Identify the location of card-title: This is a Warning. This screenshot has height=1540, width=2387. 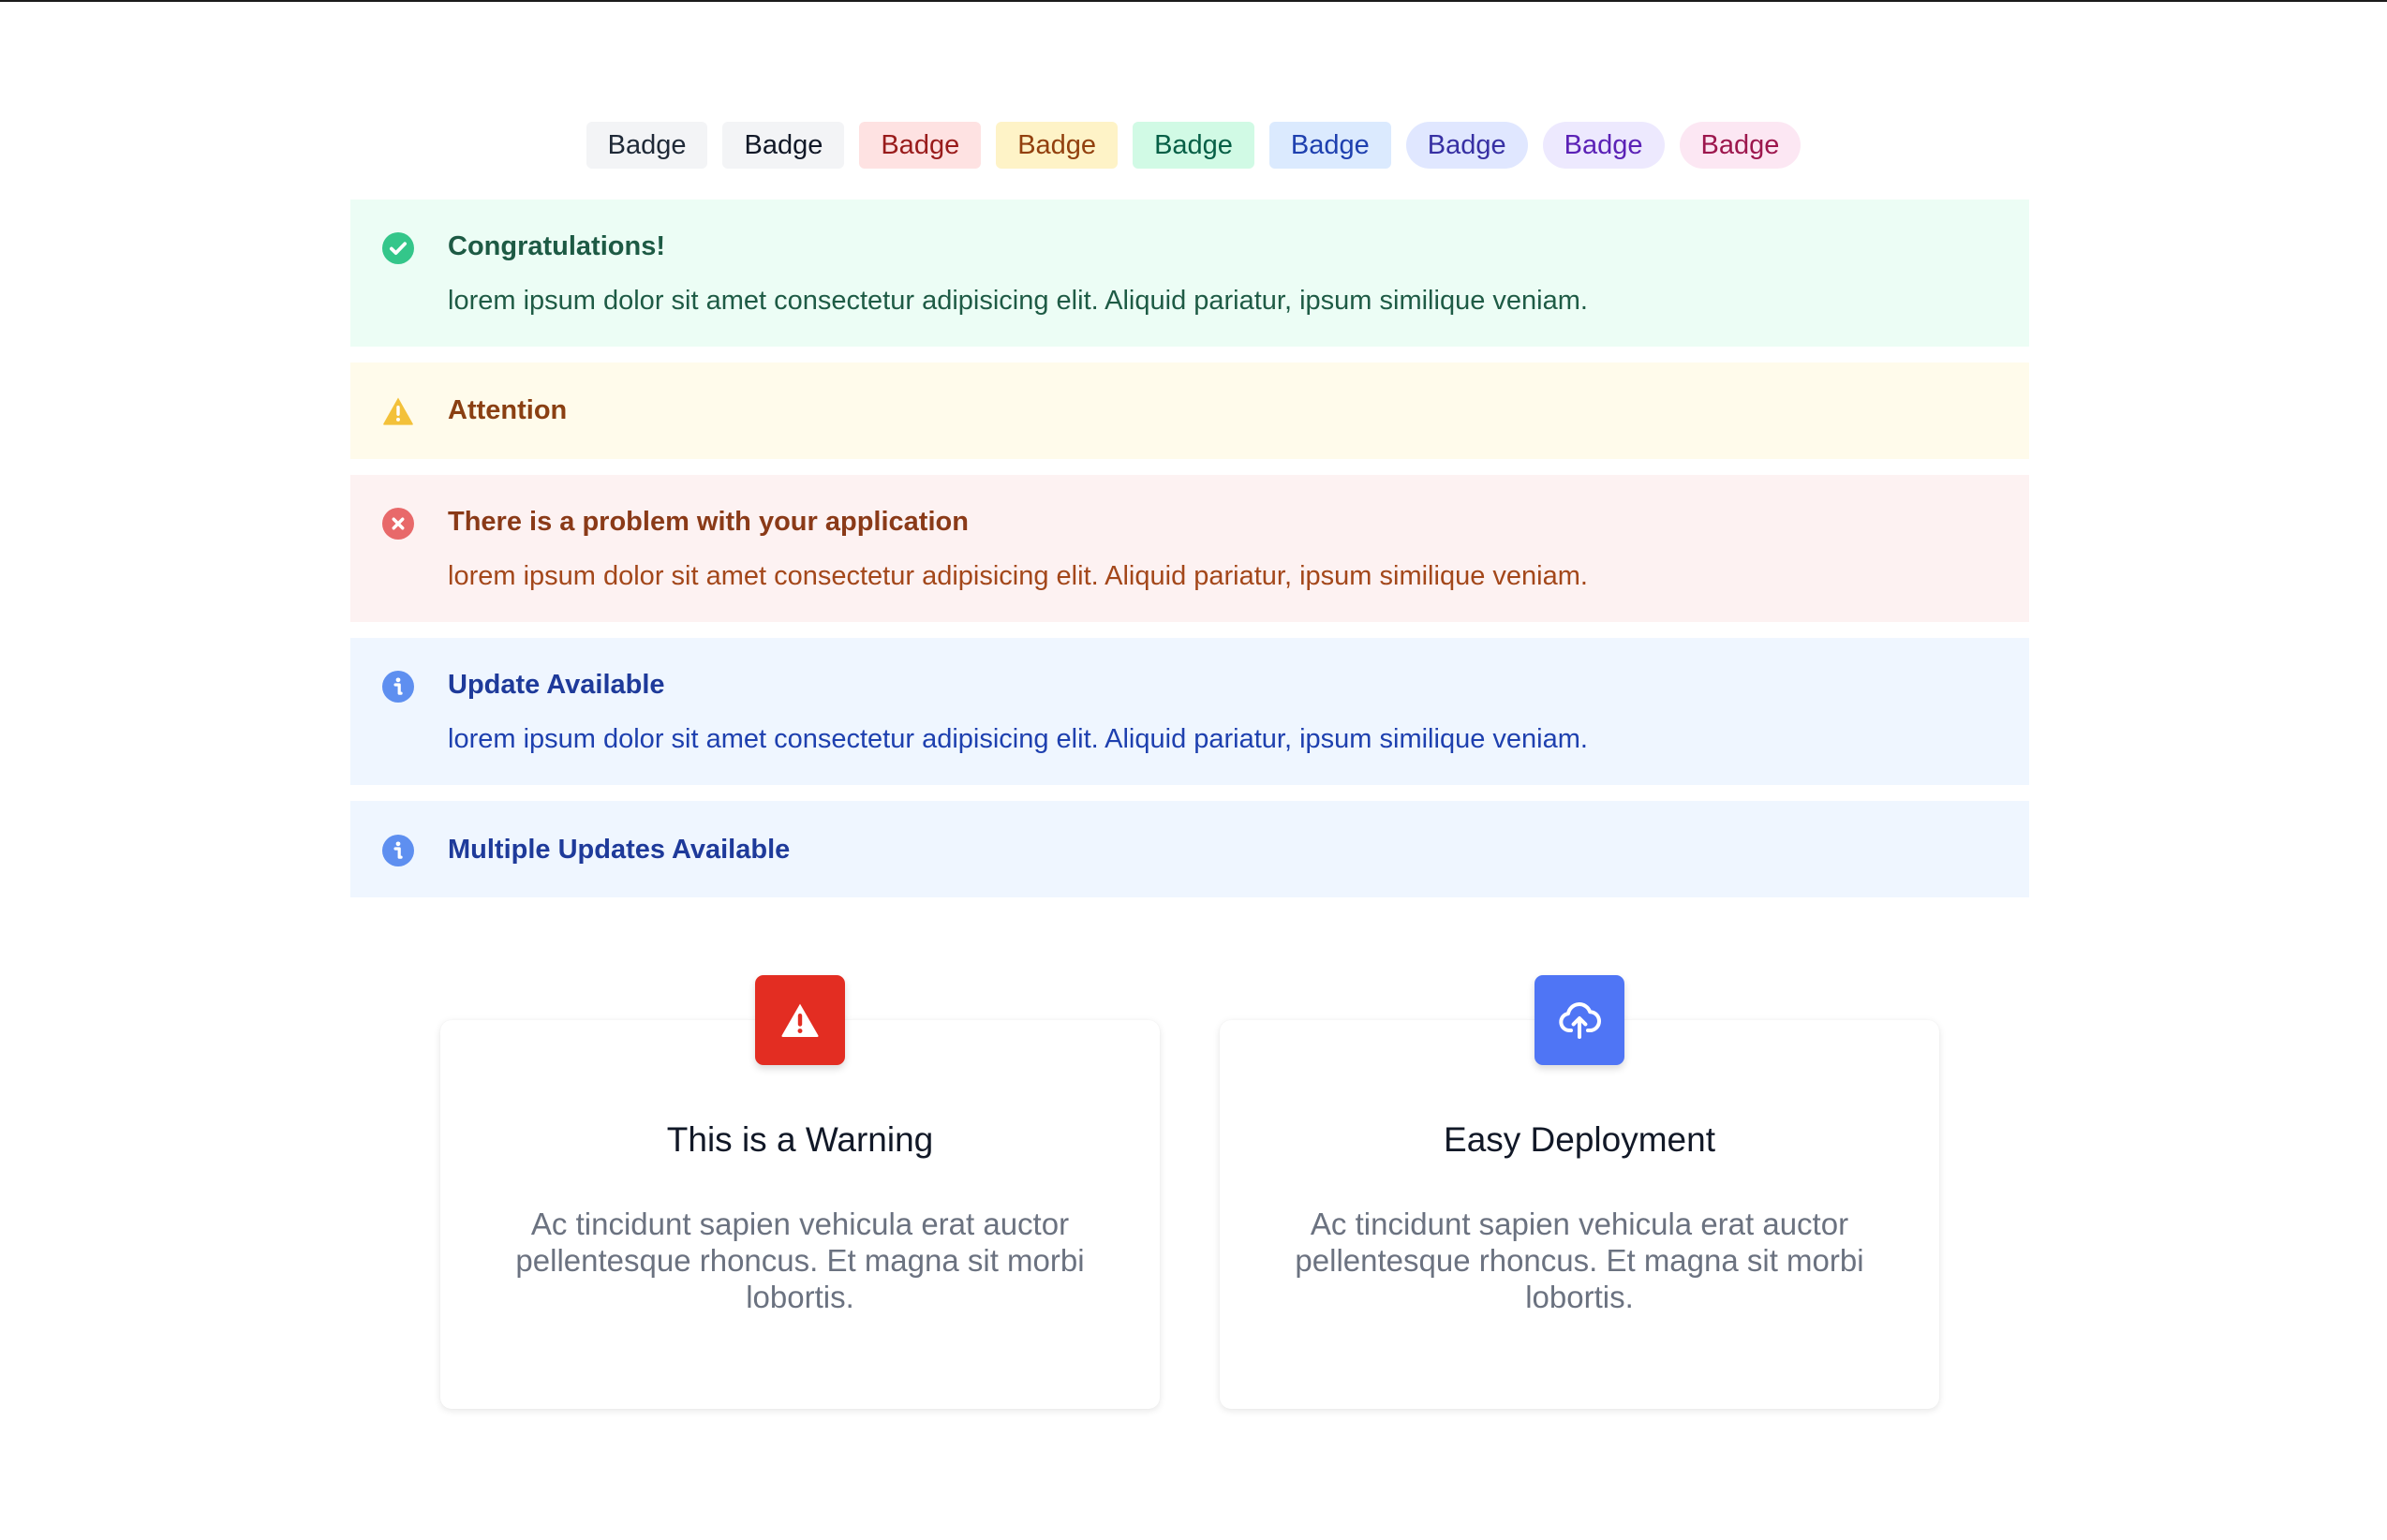
(800, 1139).